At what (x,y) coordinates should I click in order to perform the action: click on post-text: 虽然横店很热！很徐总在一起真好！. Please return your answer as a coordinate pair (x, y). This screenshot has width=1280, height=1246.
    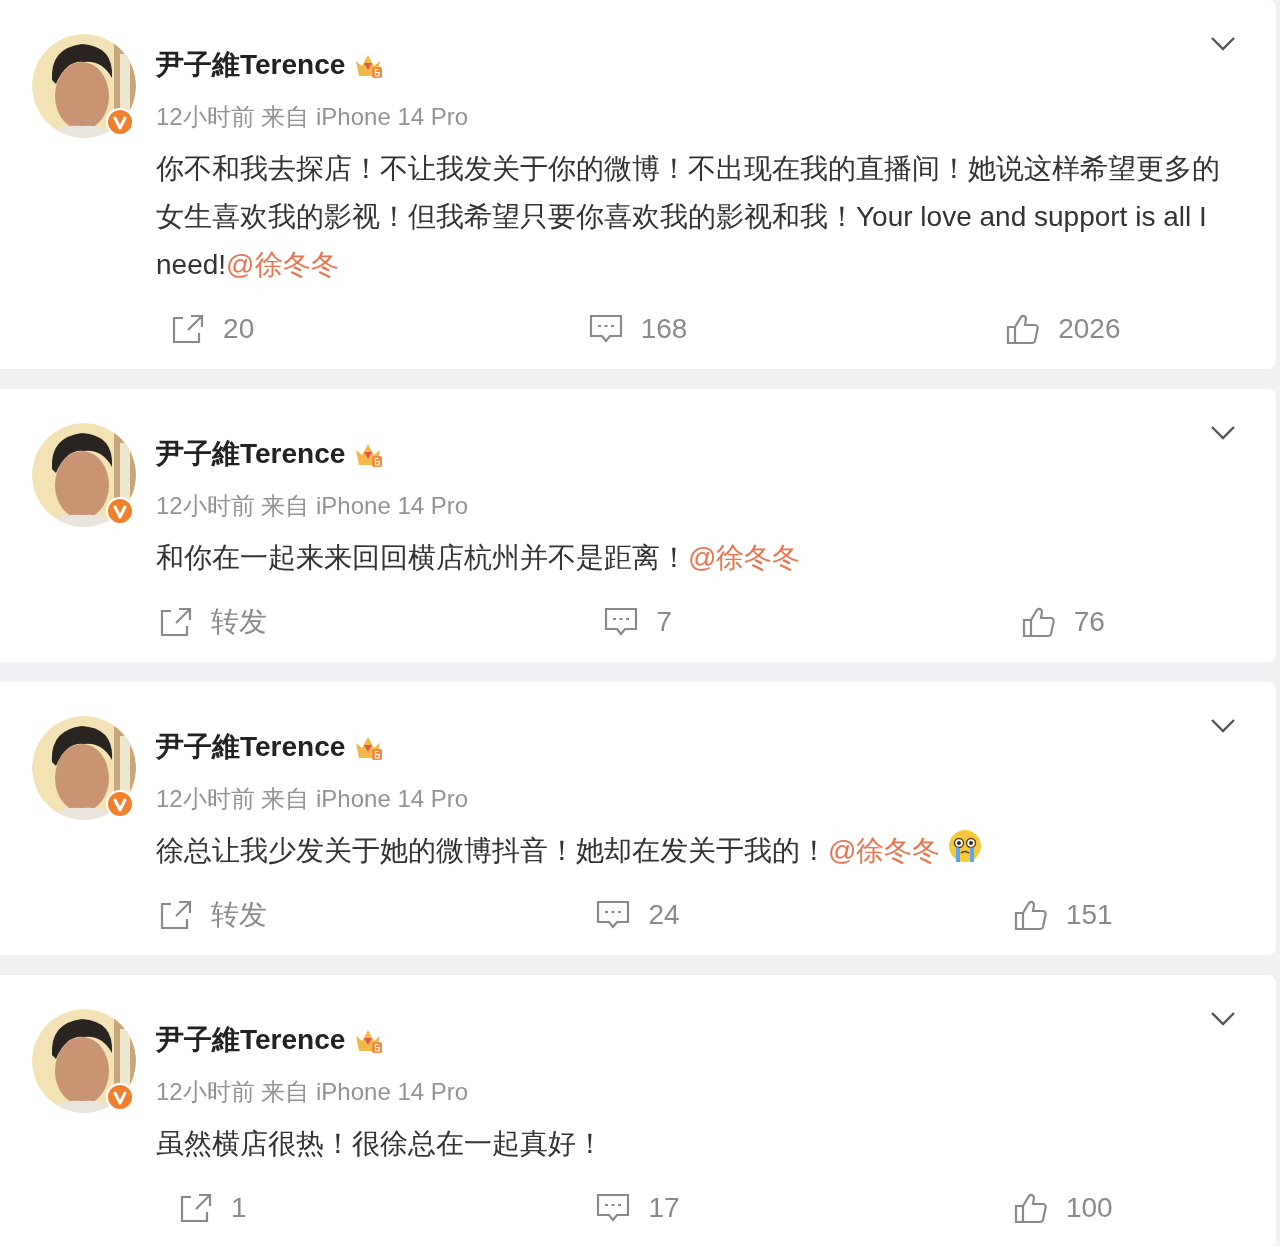
    Looking at the image, I should click on (380, 1144).